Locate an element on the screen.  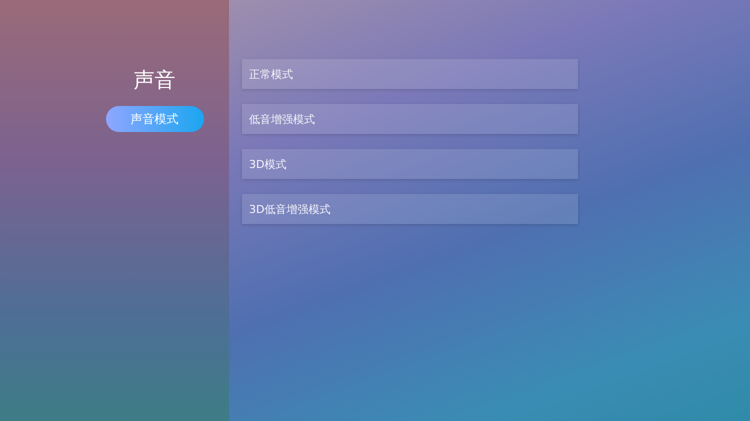
sound-mode-option: 正常模式 is located at coordinates (410, 74).